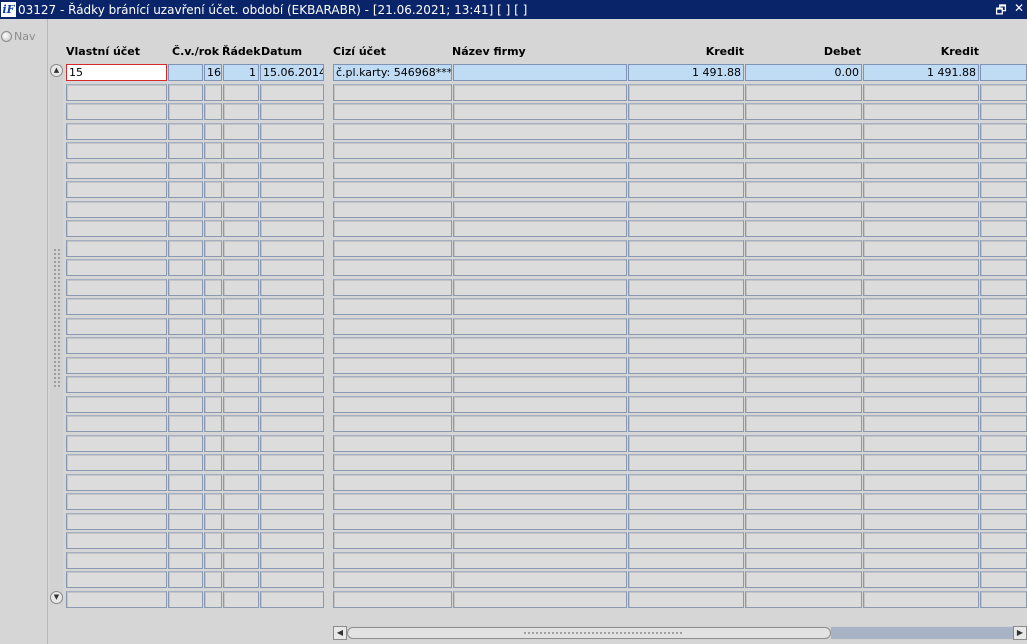  I want to click on scroll-down-icon: ▼, so click(56, 597).